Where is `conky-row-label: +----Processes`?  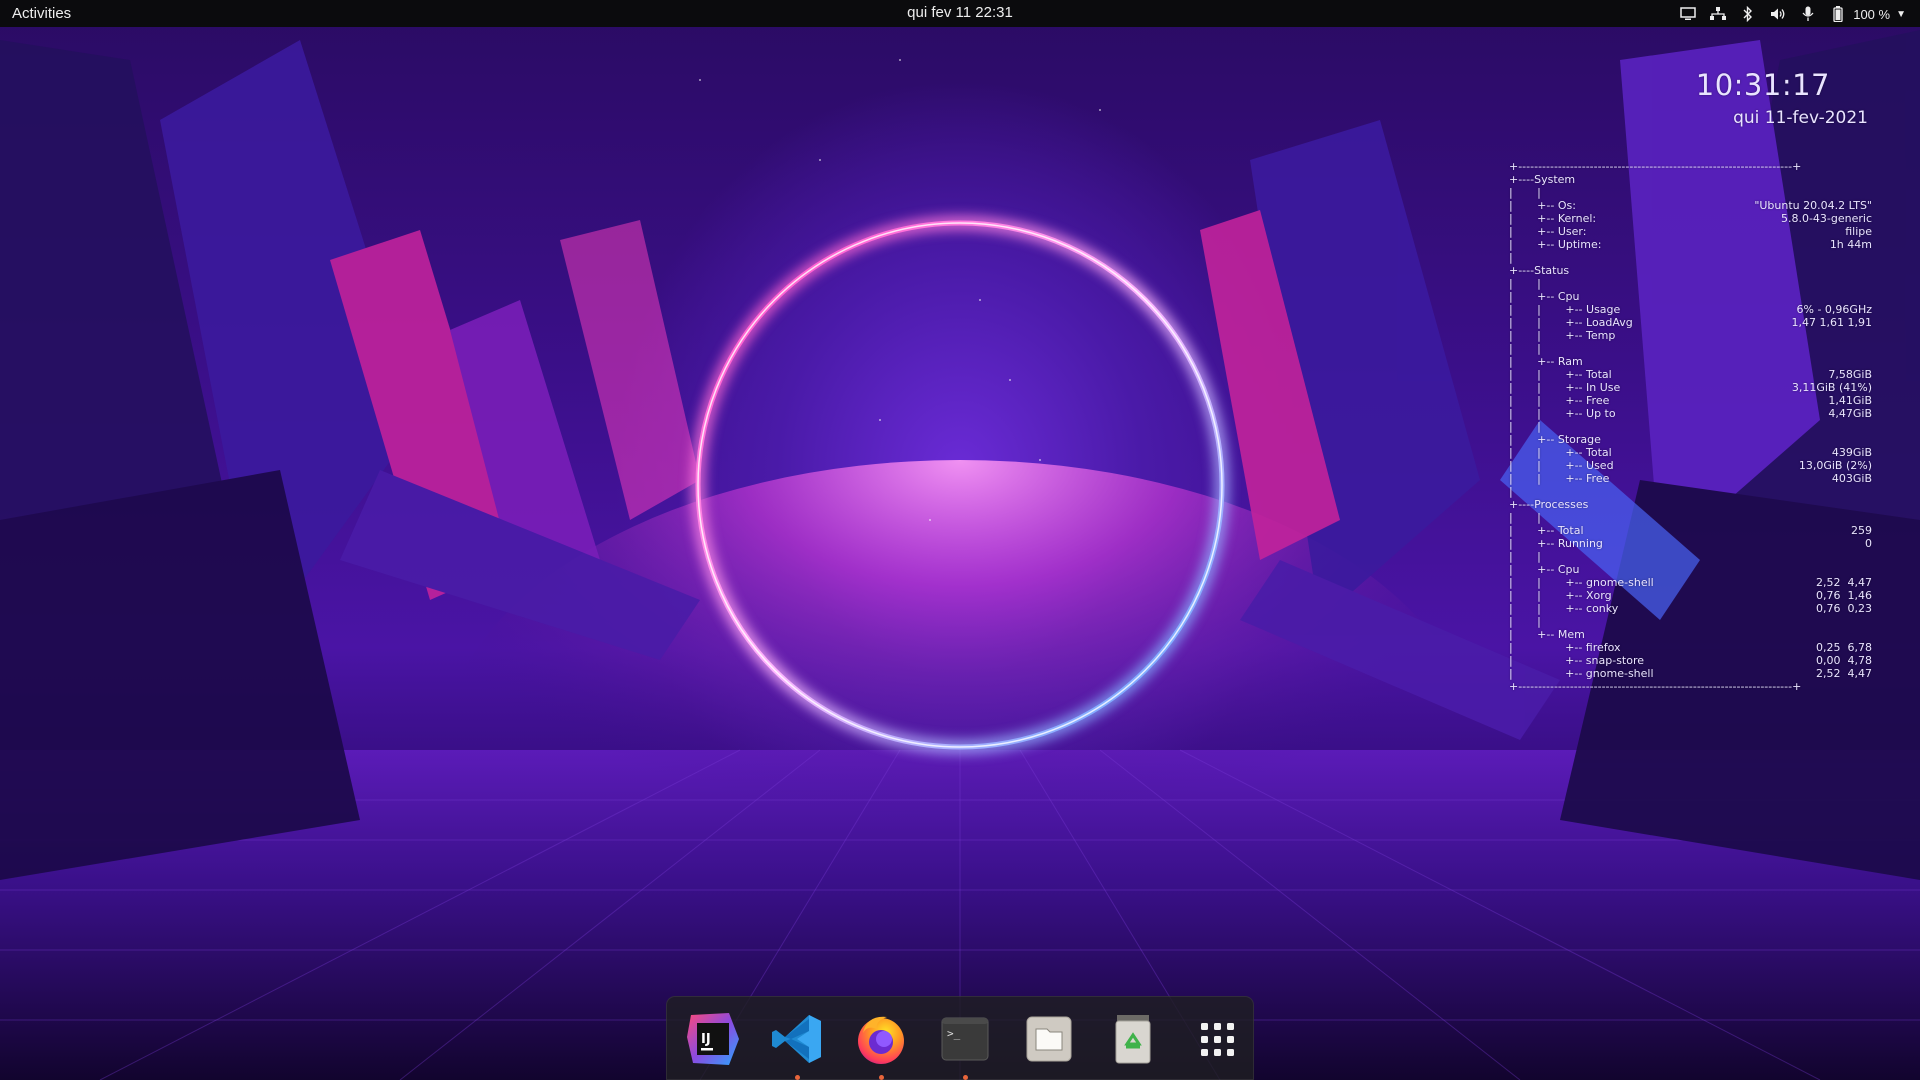
conky-row-label: +----Processes is located at coordinates (1549, 504).